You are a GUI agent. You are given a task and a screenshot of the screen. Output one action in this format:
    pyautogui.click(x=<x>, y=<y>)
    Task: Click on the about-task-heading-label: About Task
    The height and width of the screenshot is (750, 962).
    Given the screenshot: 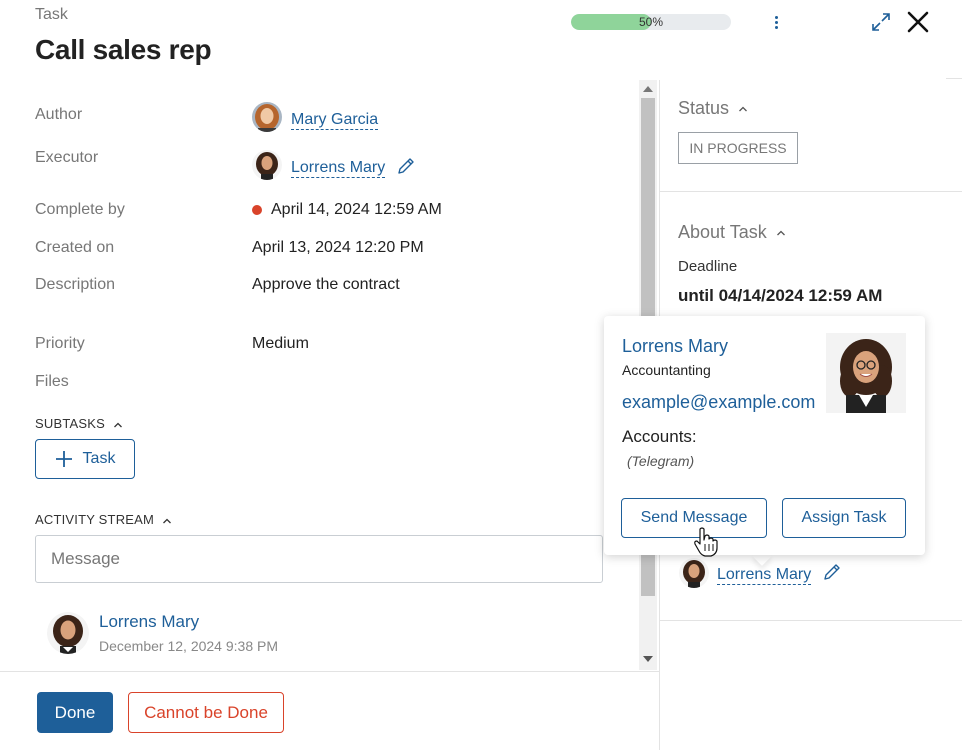 What is the action you would take?
    pyautogui.click(x=722, y=232)
    